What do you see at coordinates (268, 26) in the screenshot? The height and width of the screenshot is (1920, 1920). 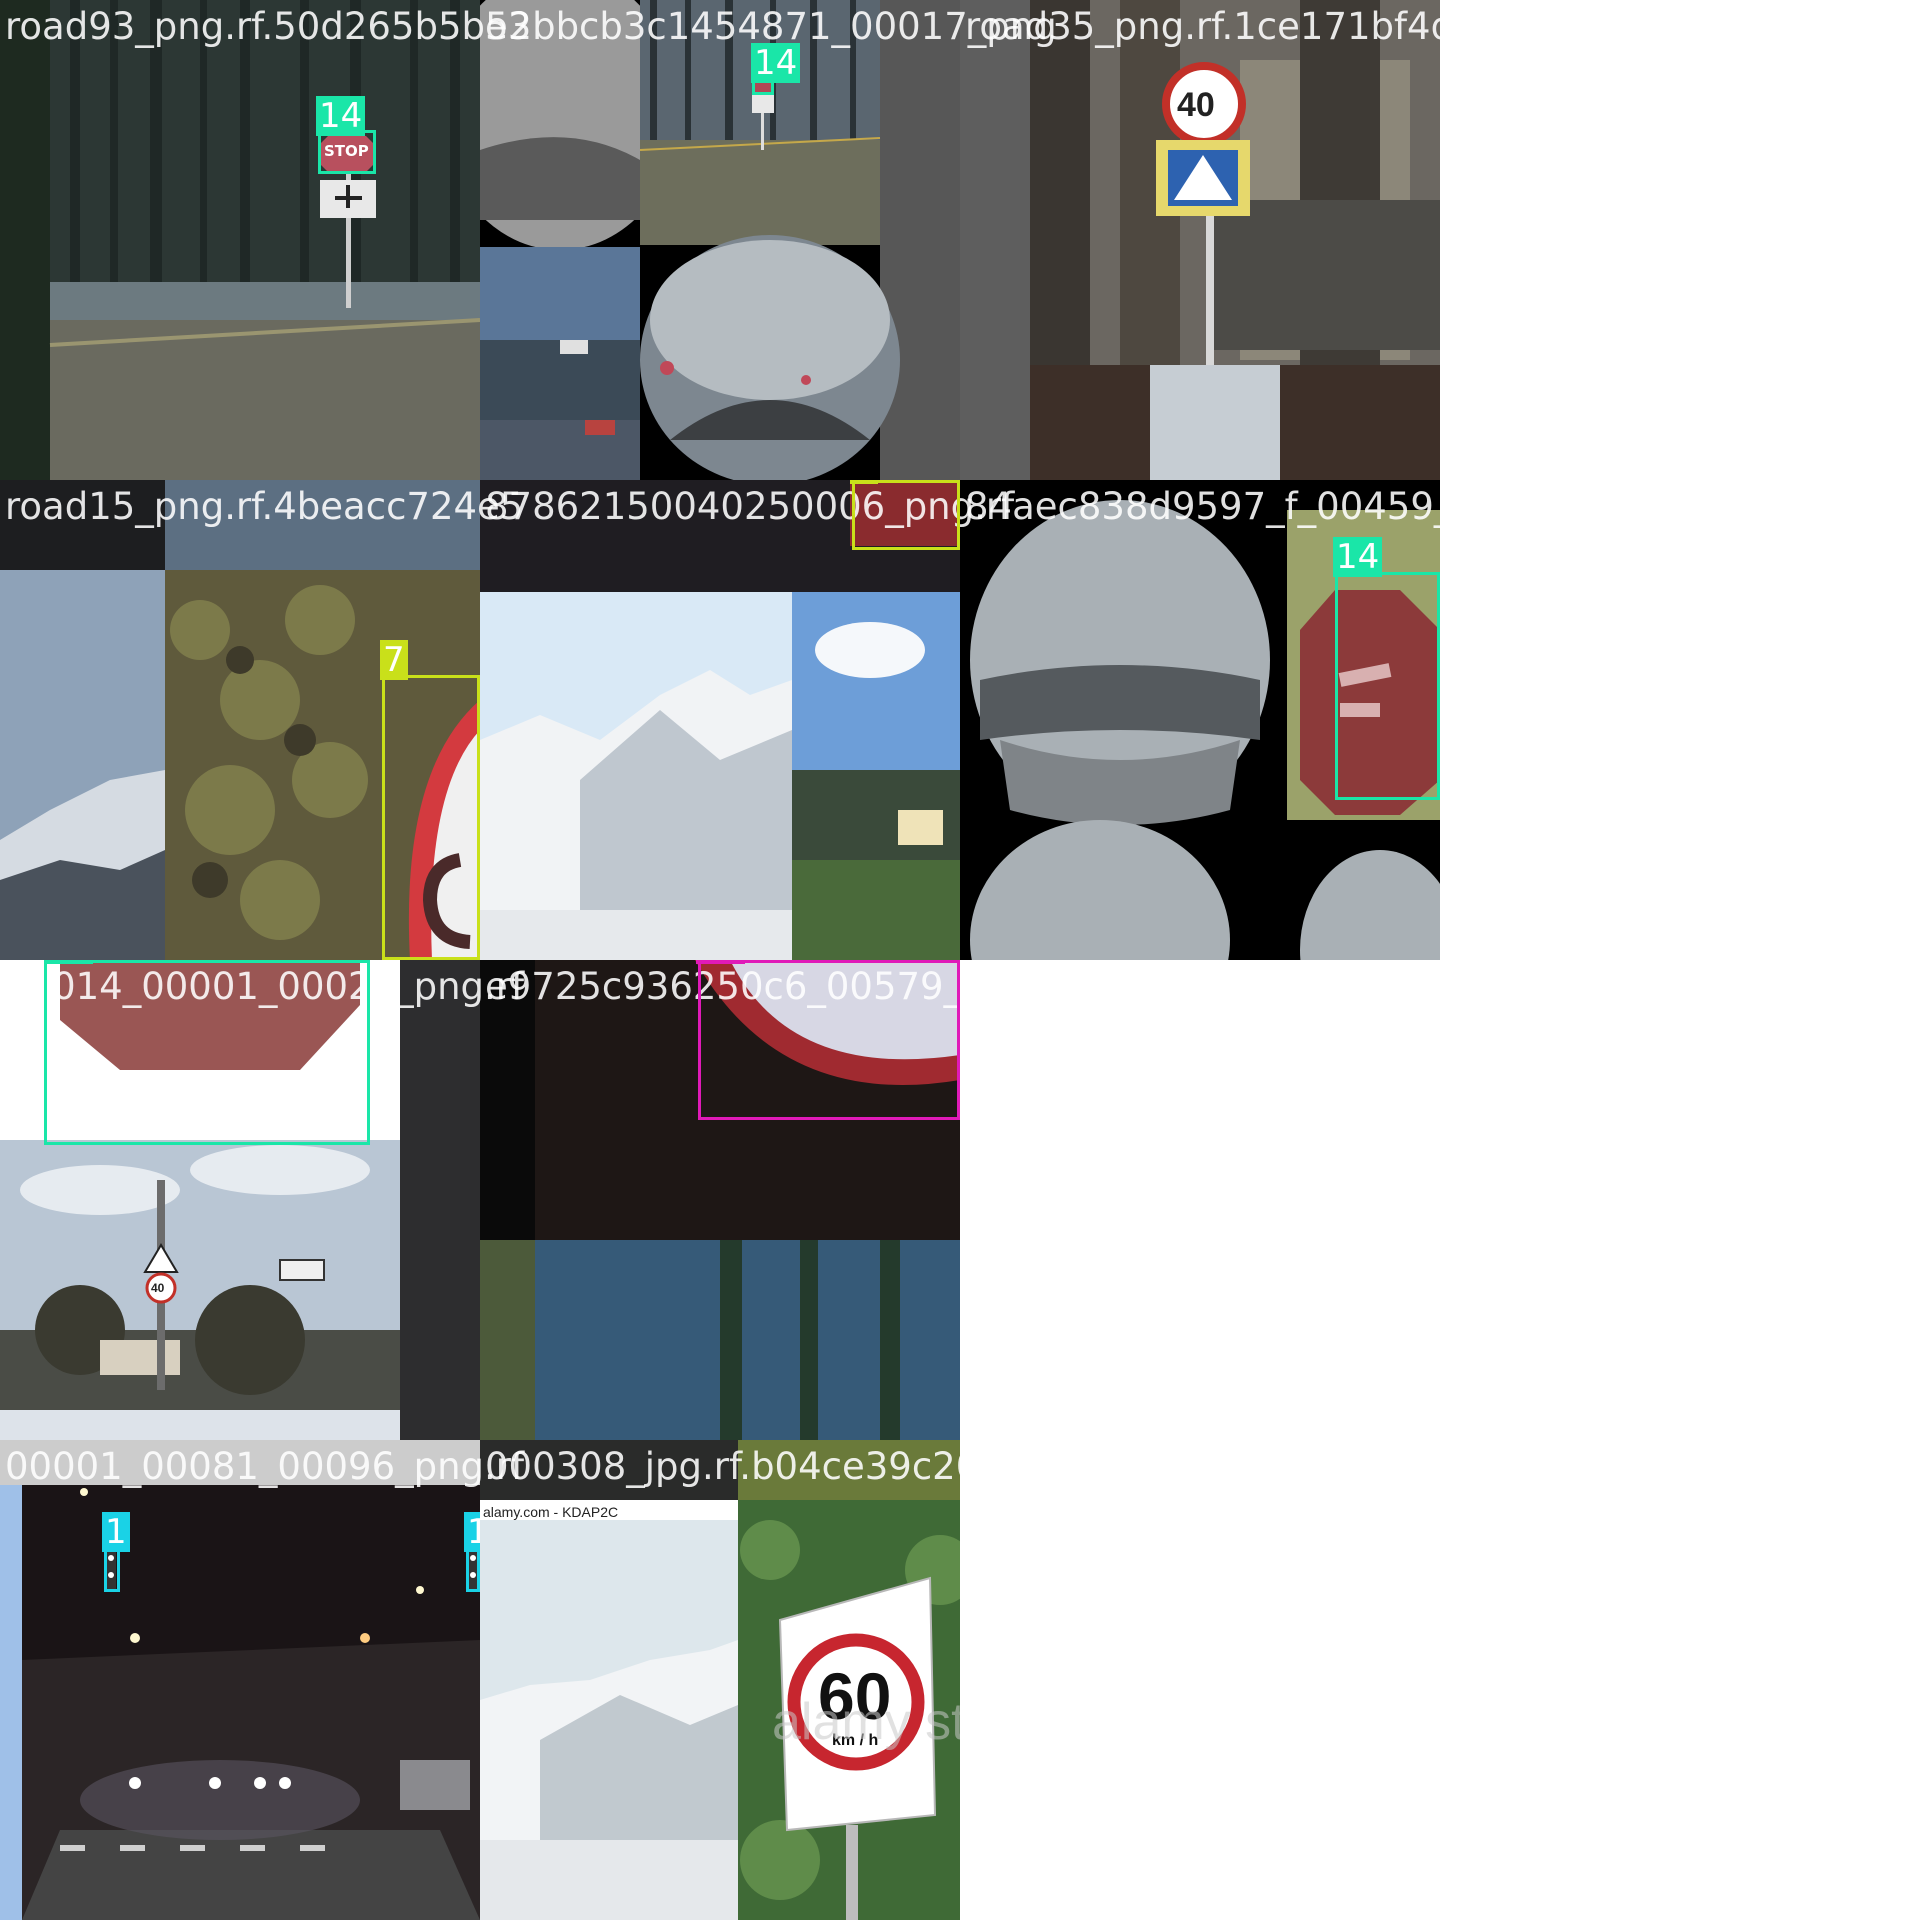 I see `tile-filename-label: road93_png.rf.50d265b5be3` at bounding box center [268, 26].